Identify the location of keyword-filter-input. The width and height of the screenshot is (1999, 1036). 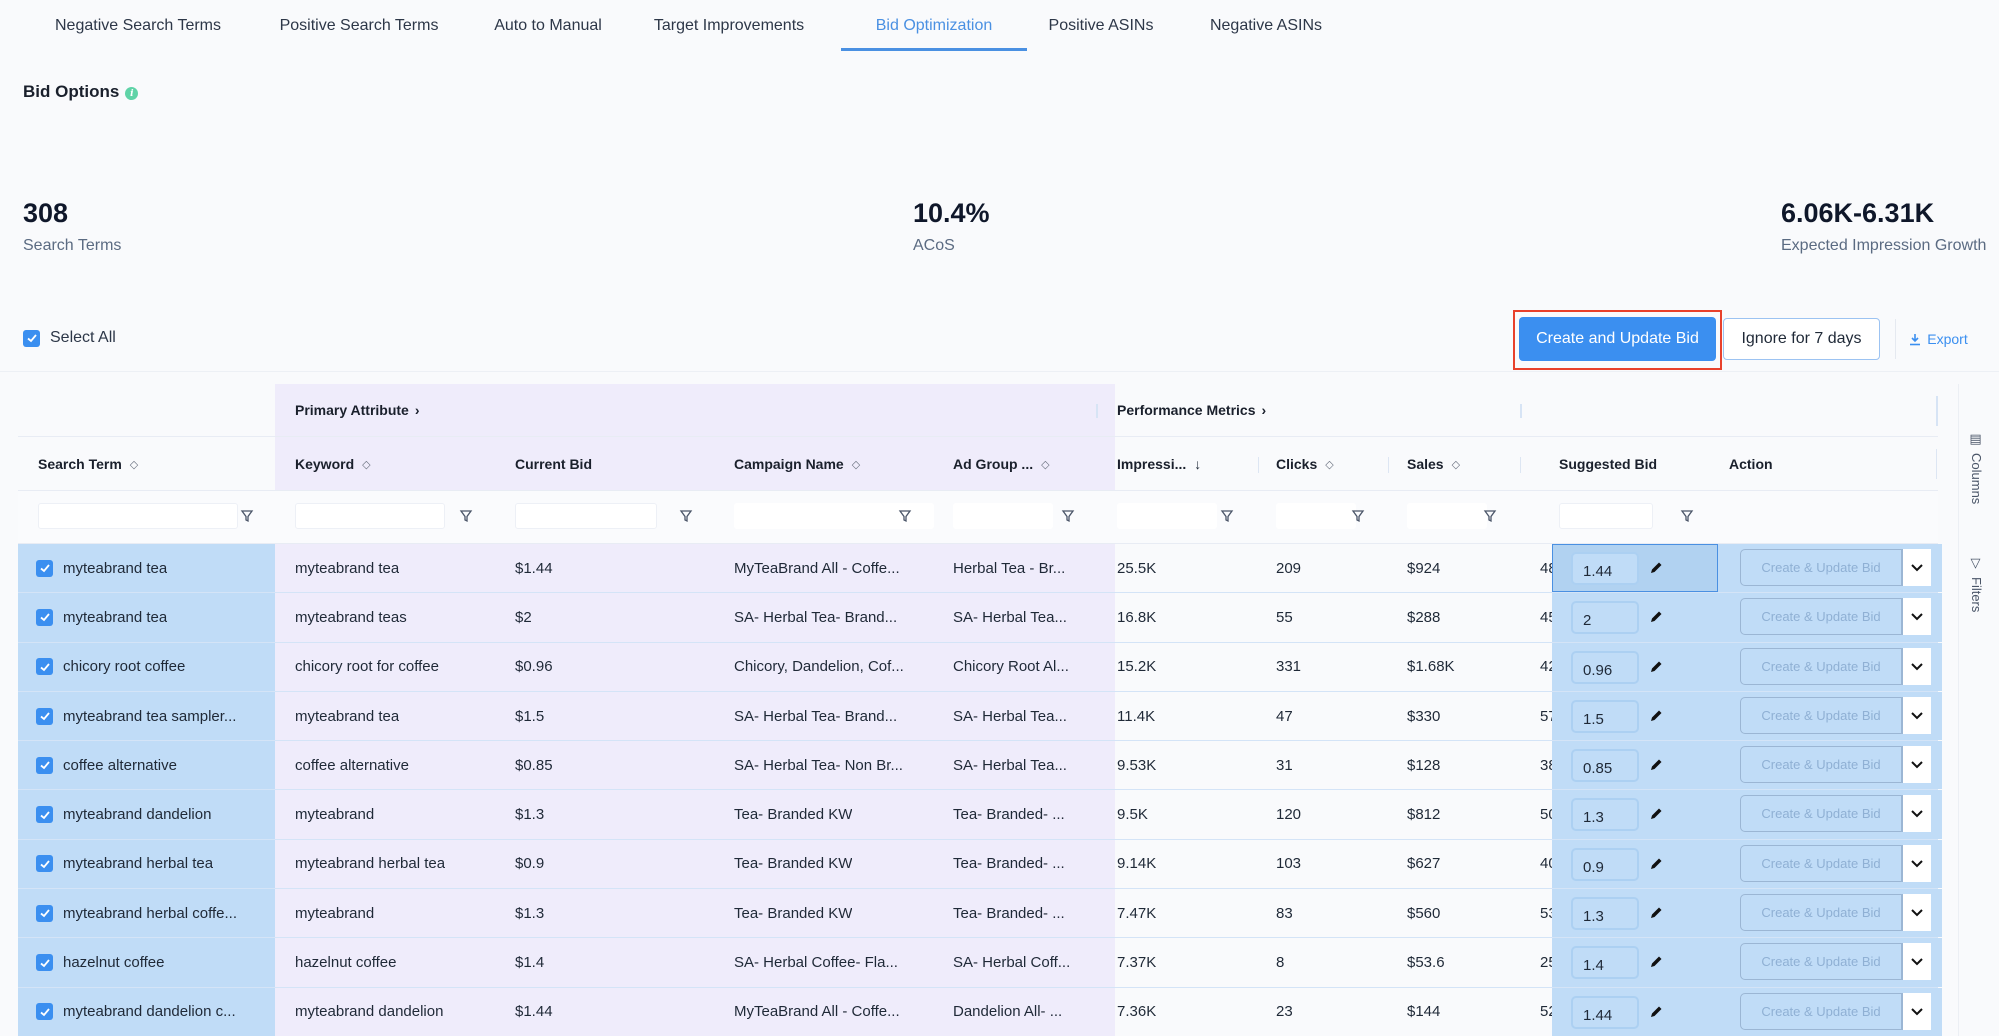
(370, 516).